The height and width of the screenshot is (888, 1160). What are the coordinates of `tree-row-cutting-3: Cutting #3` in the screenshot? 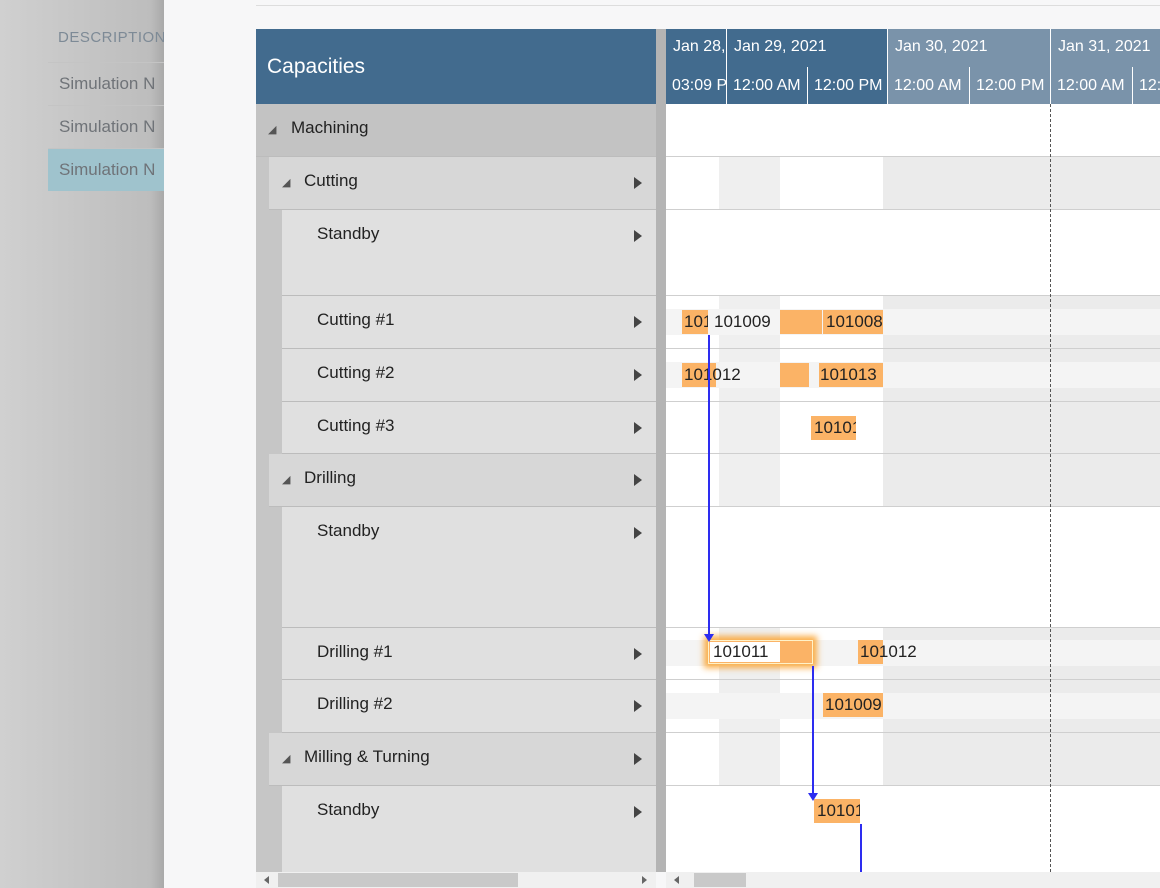 It's located at (469, 428).